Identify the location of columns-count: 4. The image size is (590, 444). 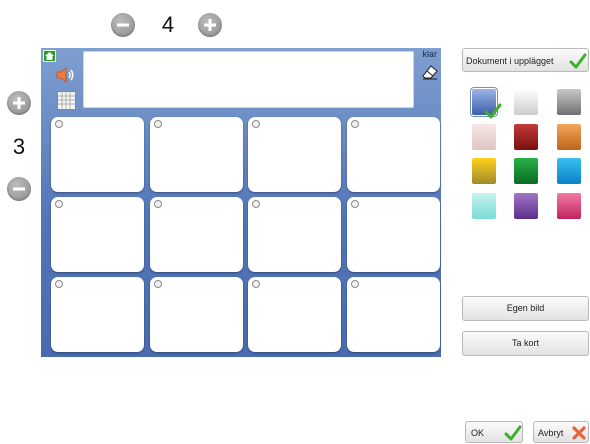
(168, 24).